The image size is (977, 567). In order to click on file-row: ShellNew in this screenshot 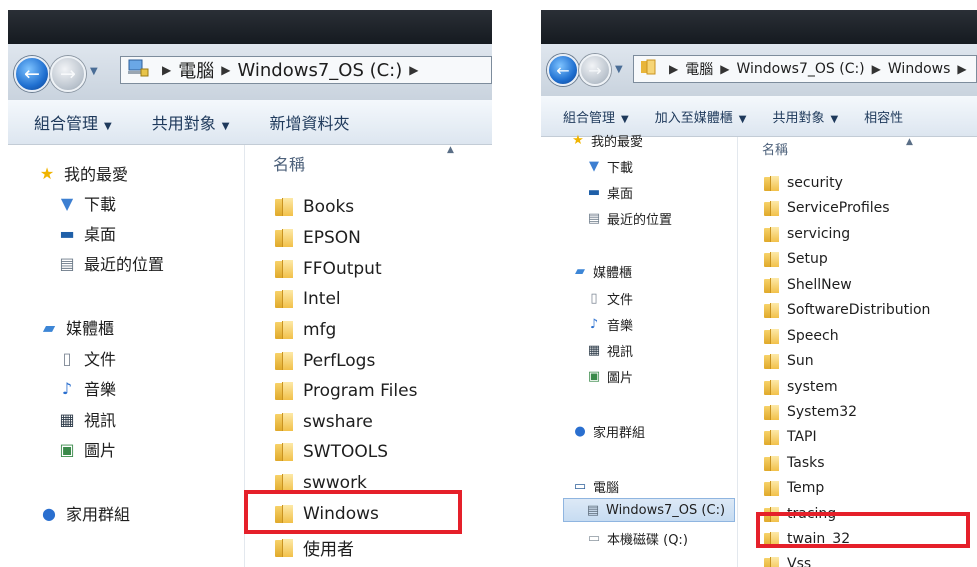, I will do `click(808, 285)`.